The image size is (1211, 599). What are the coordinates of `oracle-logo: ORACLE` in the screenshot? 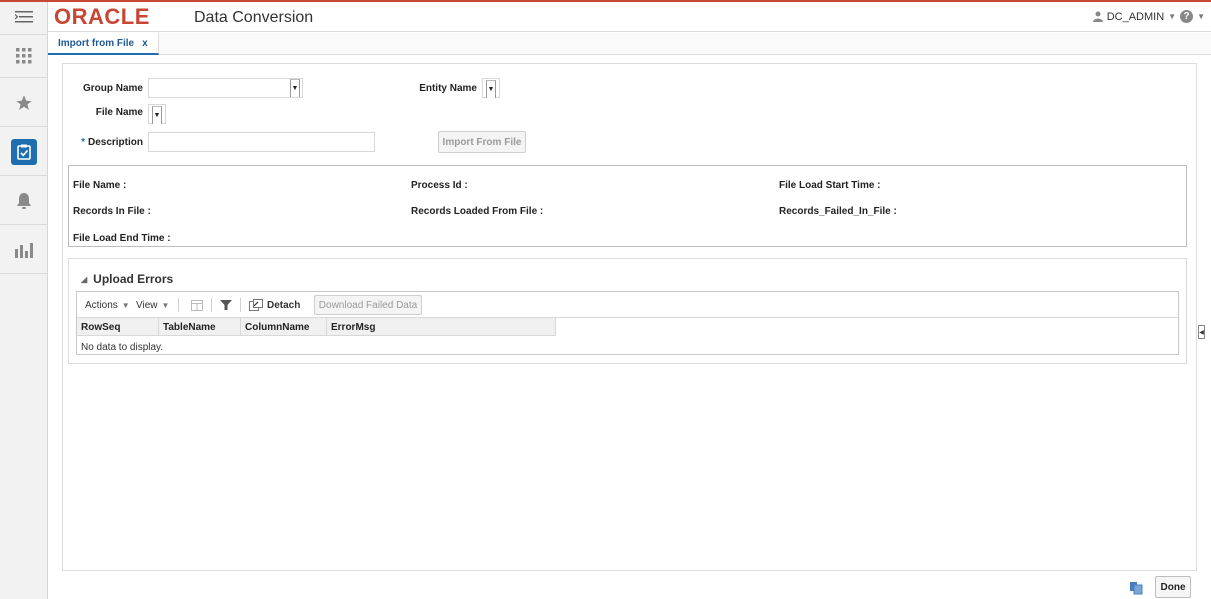 It's located at (102, 16).